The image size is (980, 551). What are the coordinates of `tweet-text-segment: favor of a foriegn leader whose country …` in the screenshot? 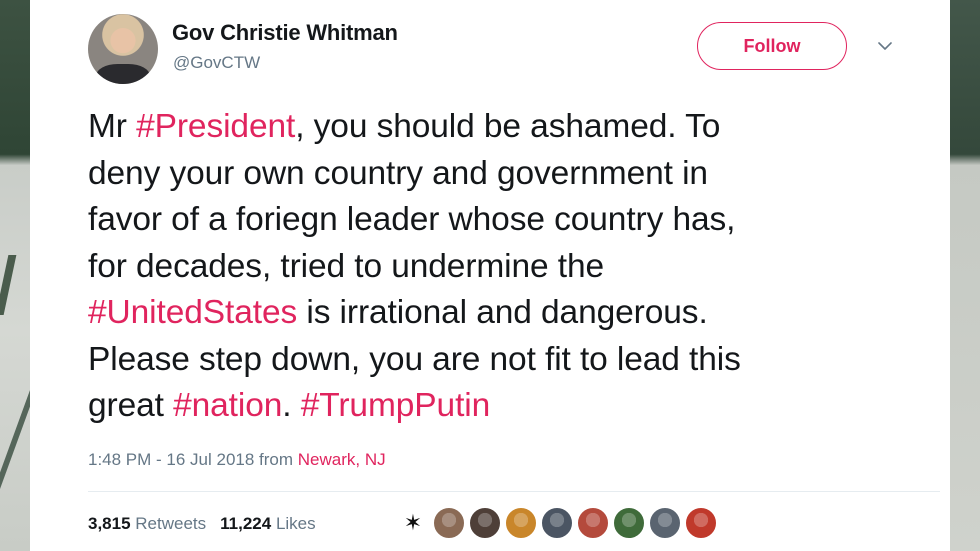 It's located at (412, 219).